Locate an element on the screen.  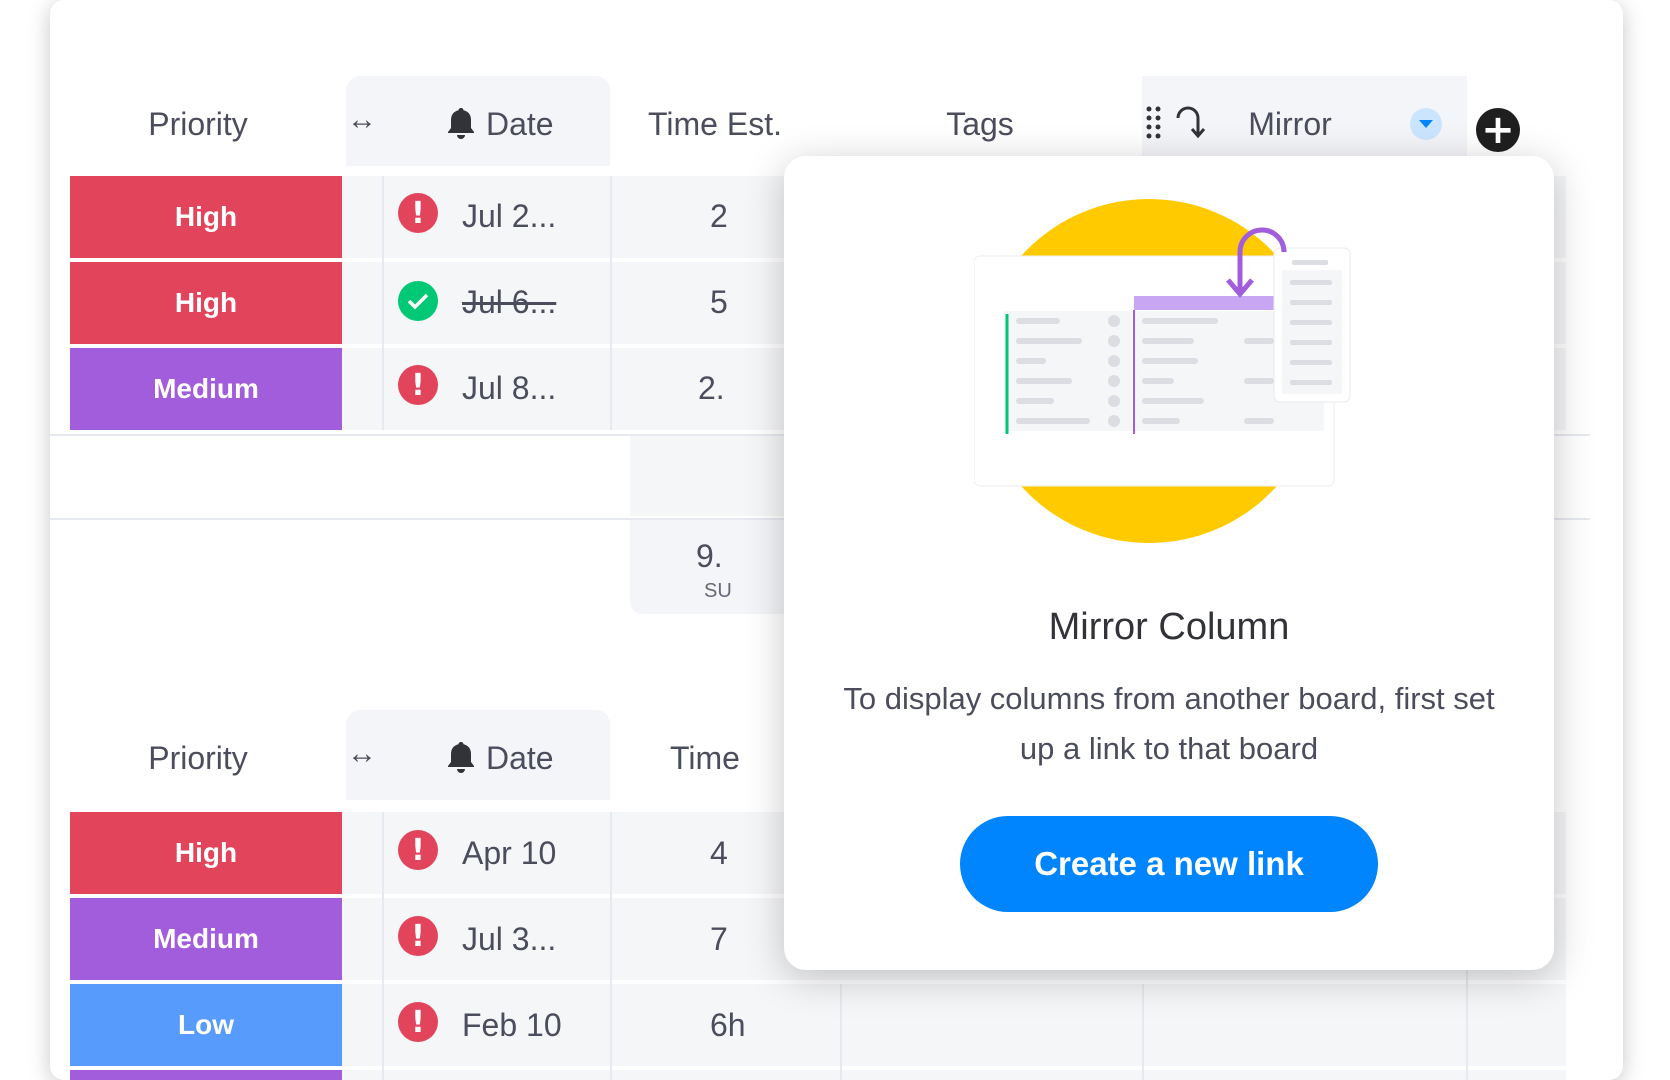
date-value: Apr 10 is located at coordinates (509, 853).